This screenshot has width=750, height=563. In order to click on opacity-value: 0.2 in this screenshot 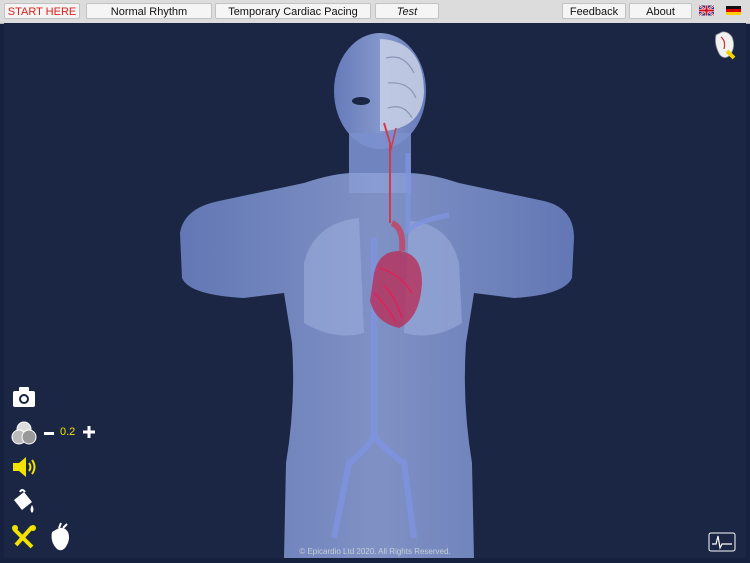, I will do `click(68, 432)`.